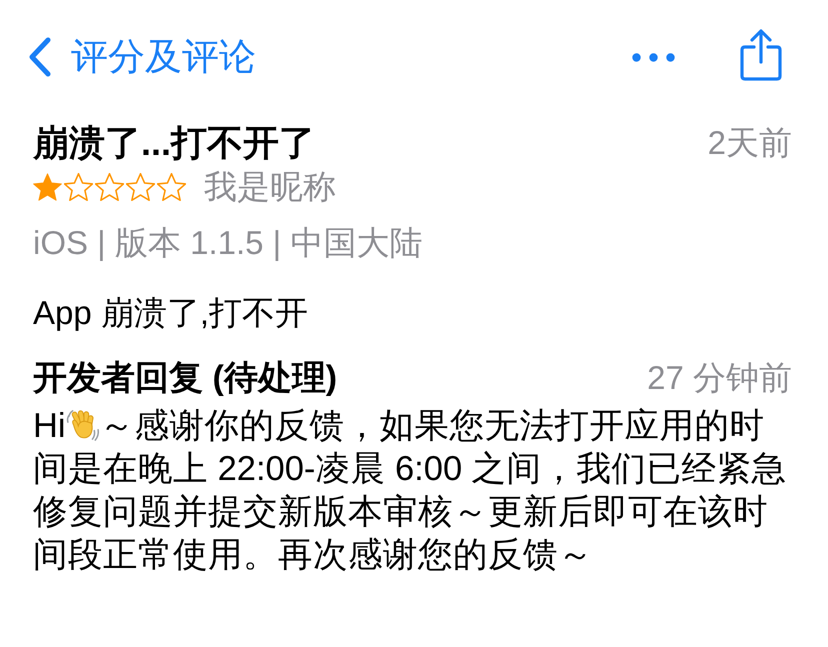  Describe the element at coordinates (228, 243) in the screenshot. I see `review-meta: iOS | 版本 1.1.5 | 中国大陆` at that location.